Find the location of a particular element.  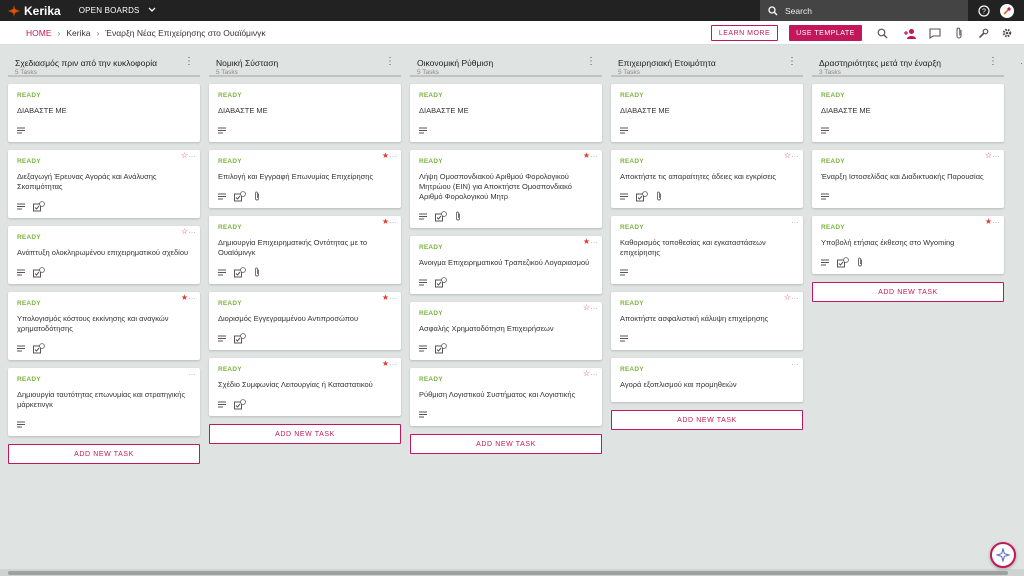

scrollbar-thumb is located at coordinates (508, 573).